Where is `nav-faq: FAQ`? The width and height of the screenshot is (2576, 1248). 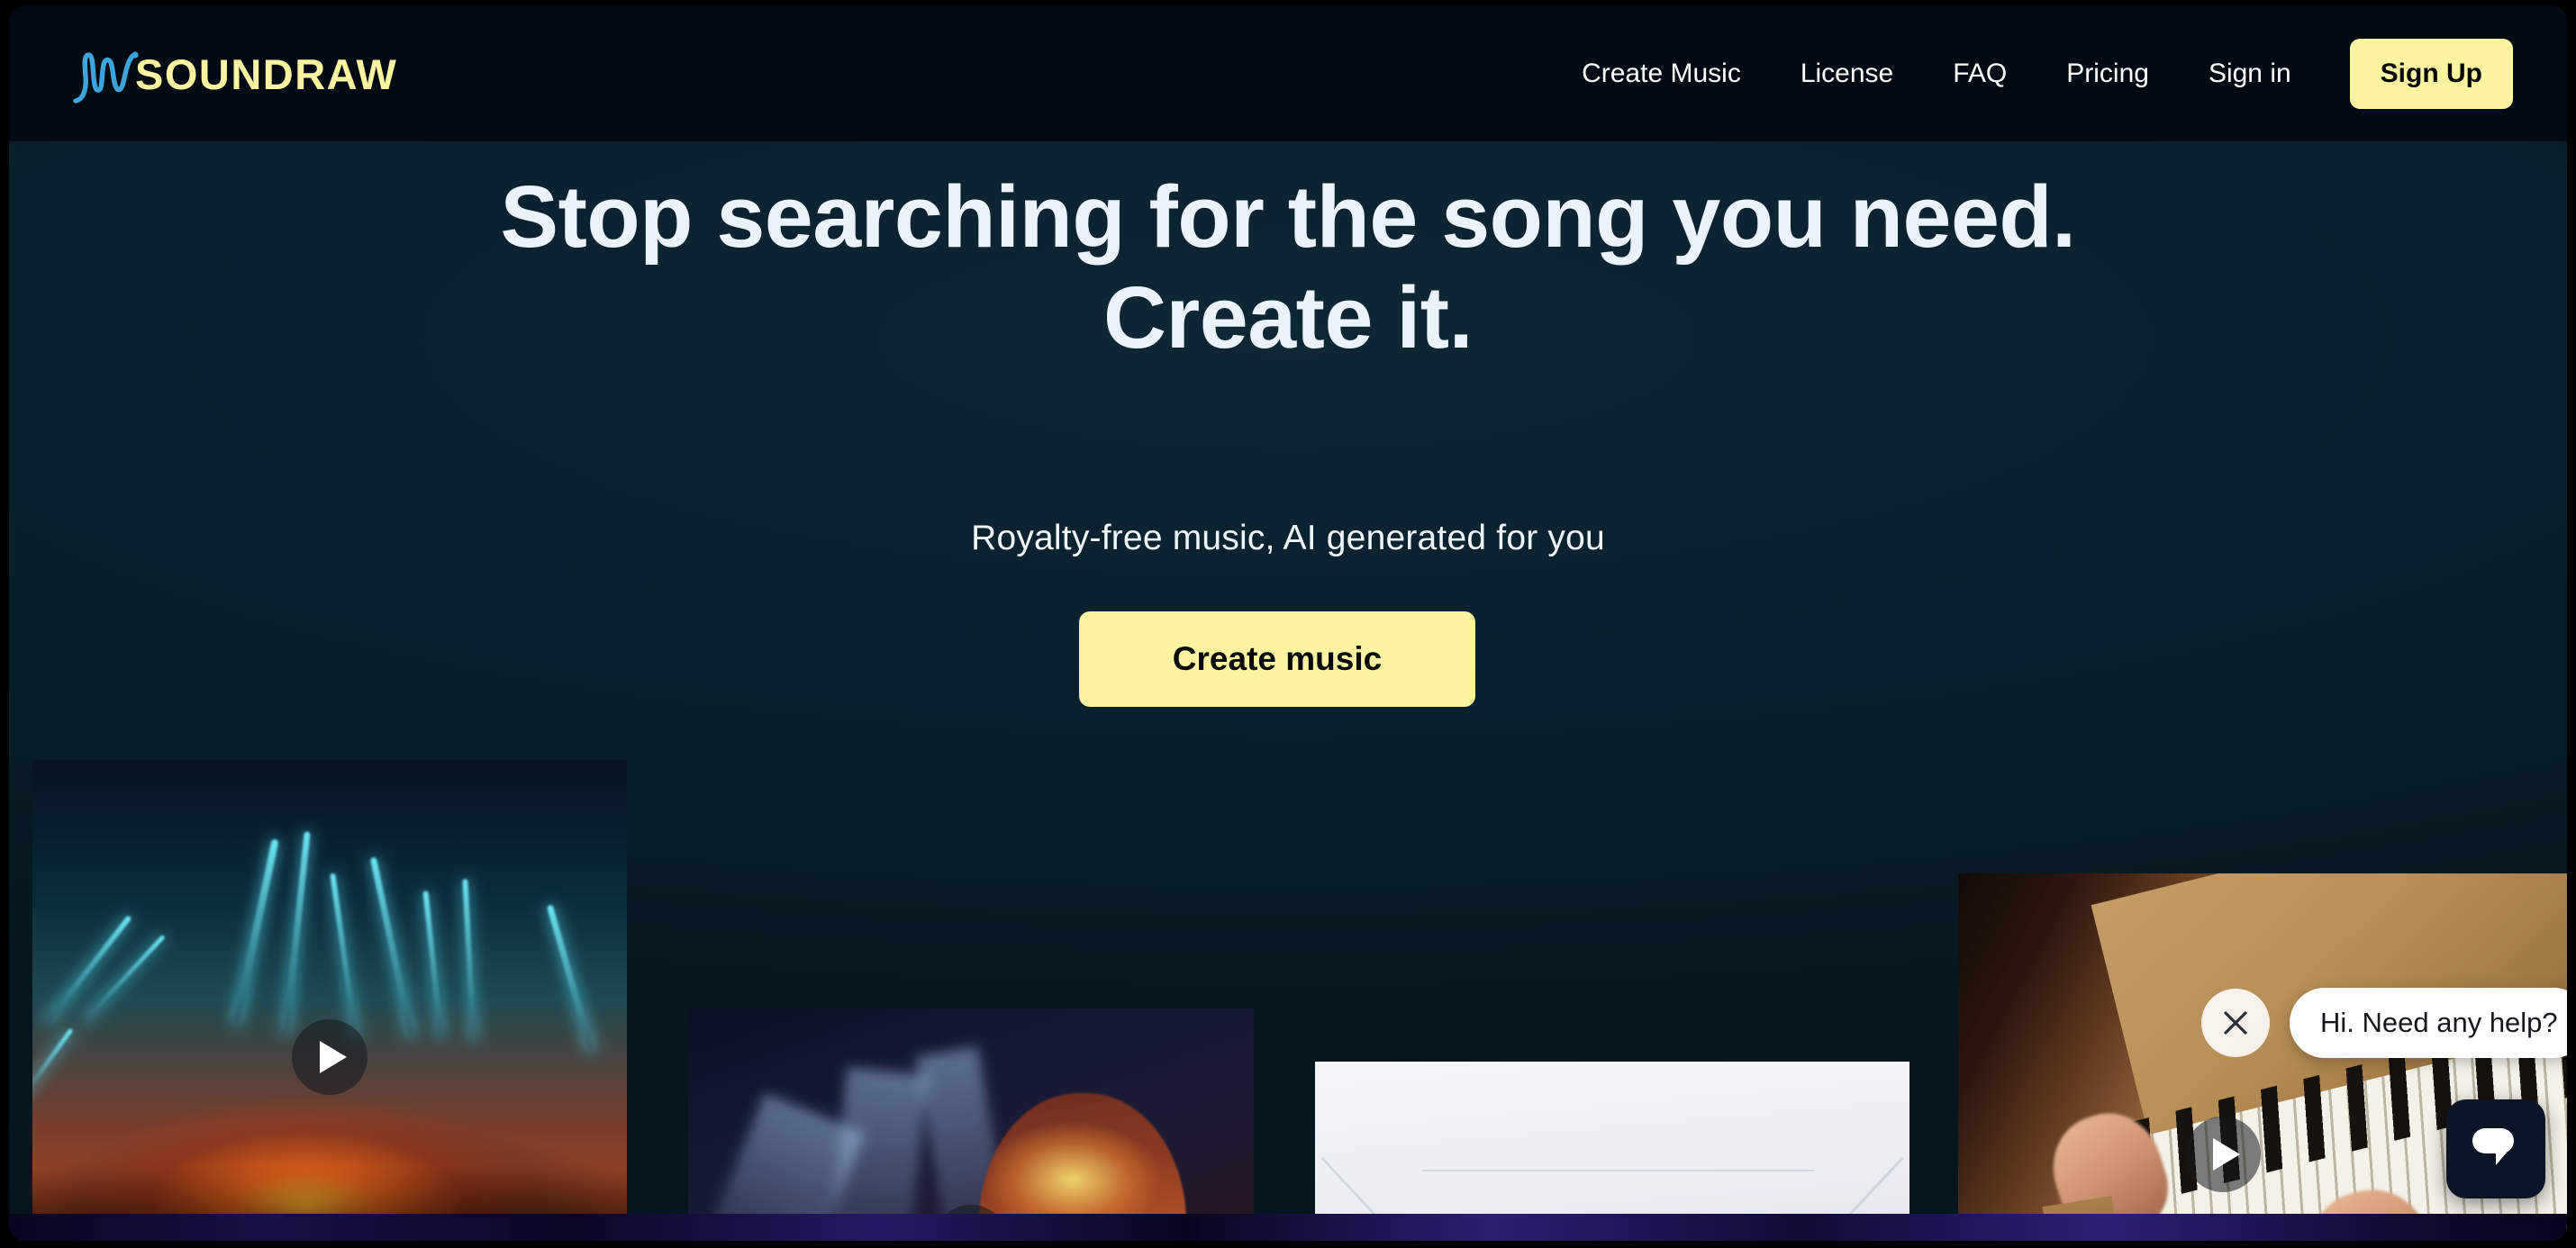
nav-faq: FAQ is located at coordinates (1980, 73).